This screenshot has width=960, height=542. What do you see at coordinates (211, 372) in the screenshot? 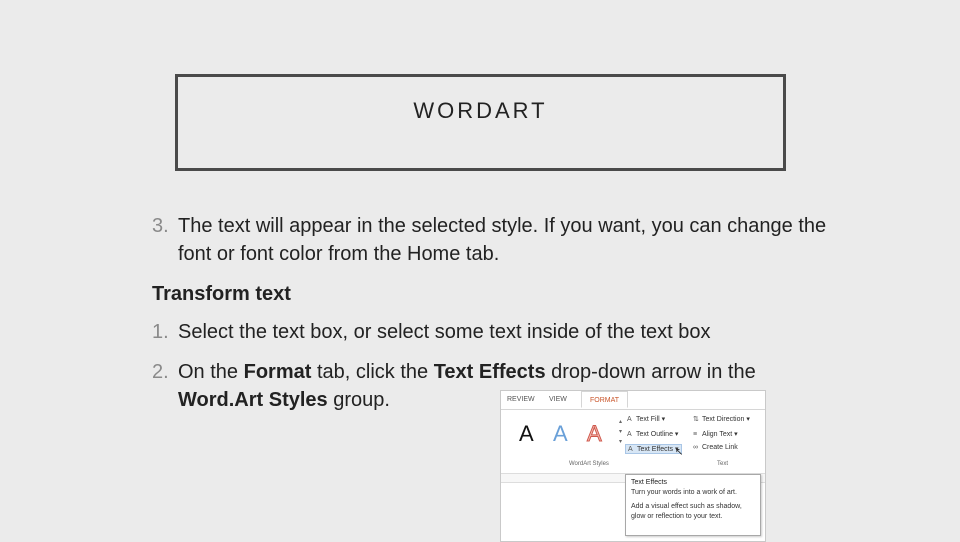
I see `step-2-pre: On the` at bounding box center [211, 372].